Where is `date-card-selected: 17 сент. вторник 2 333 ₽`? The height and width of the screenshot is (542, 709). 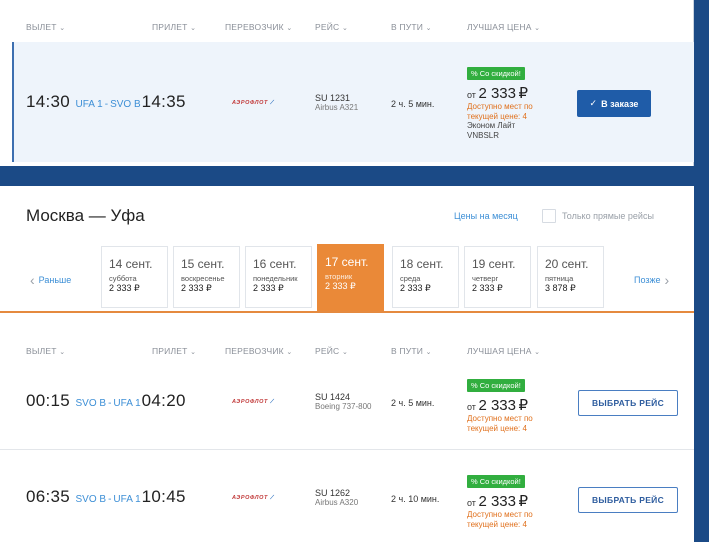
date-card-selected: 17 сент. вторник 2 333 ₽ is located at coordinates (350, 278).